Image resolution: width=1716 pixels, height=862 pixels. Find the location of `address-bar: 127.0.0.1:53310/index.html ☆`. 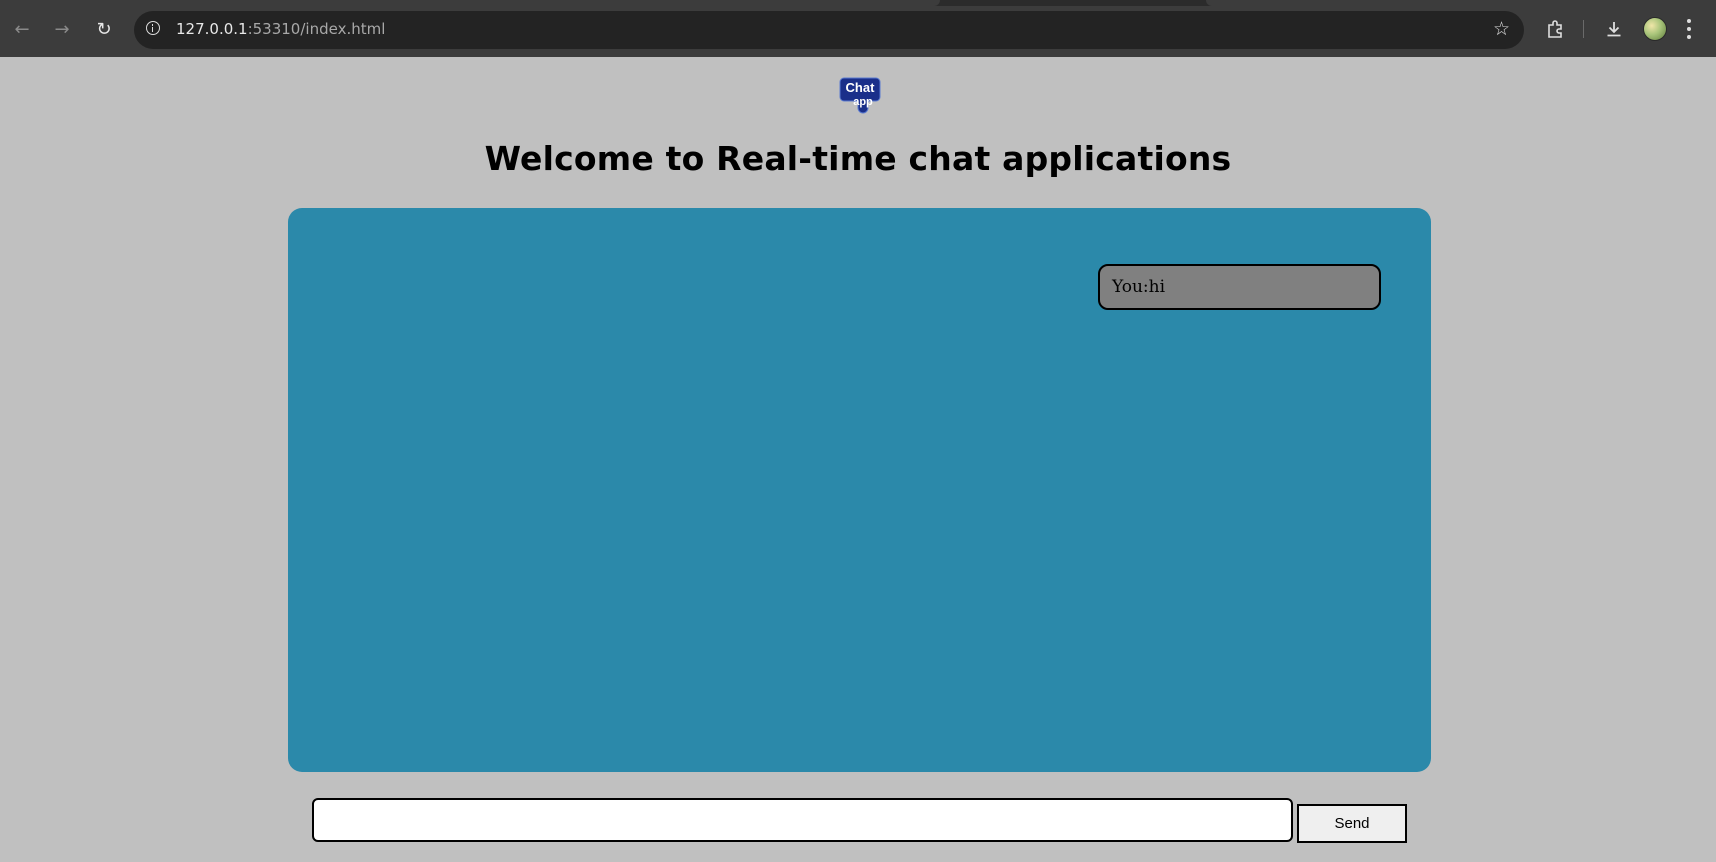

address-bar: 127.0.0.1:53310/index.html ☆ is located at coordinates (829, 30).